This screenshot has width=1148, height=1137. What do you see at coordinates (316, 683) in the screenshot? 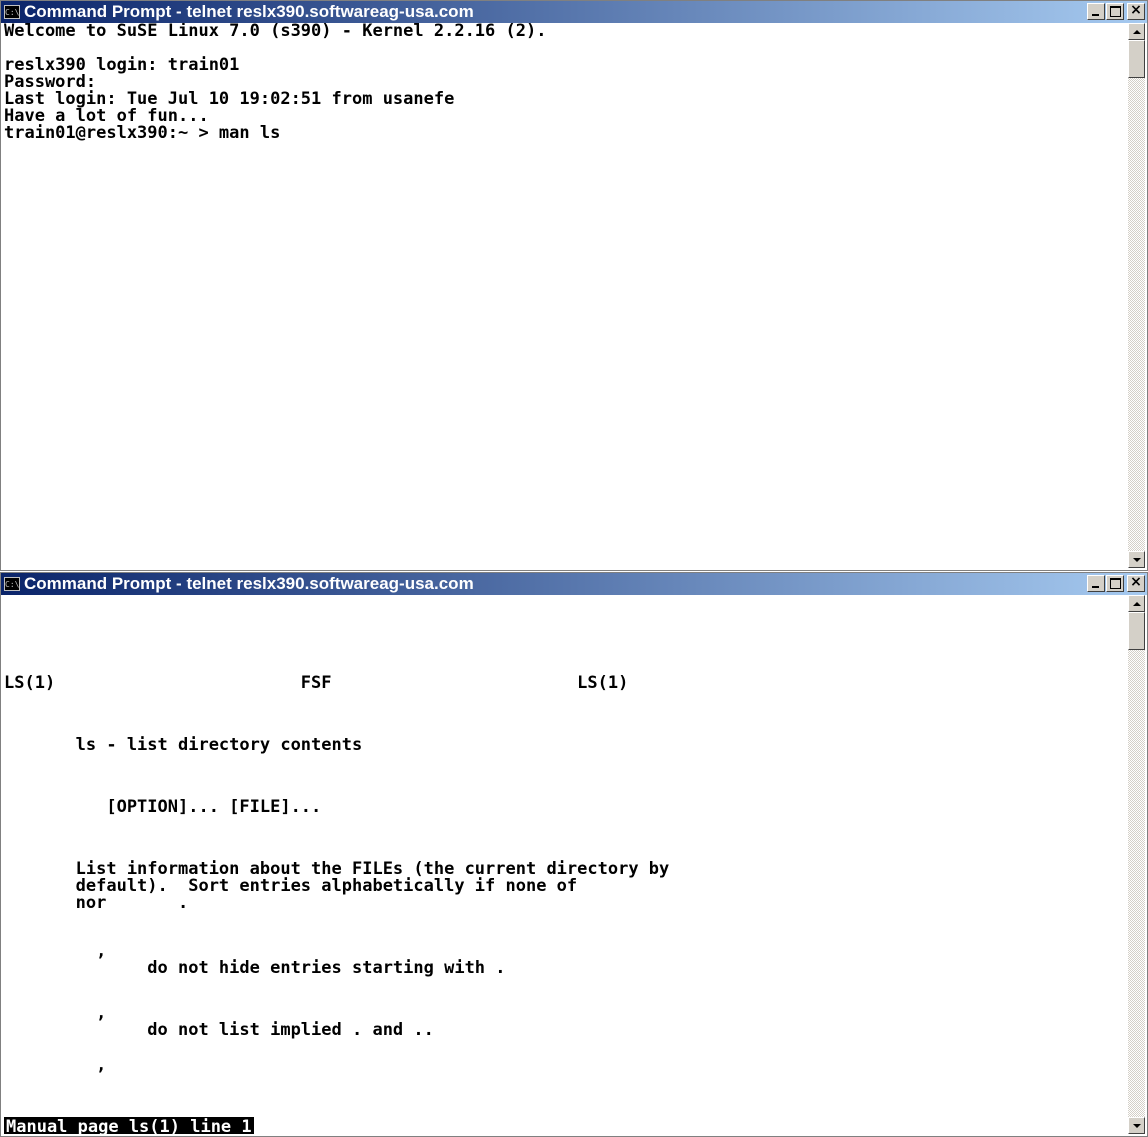
I see `man-header-line: LS(1) FSF LS(1)` at bounding box center [316, 683].